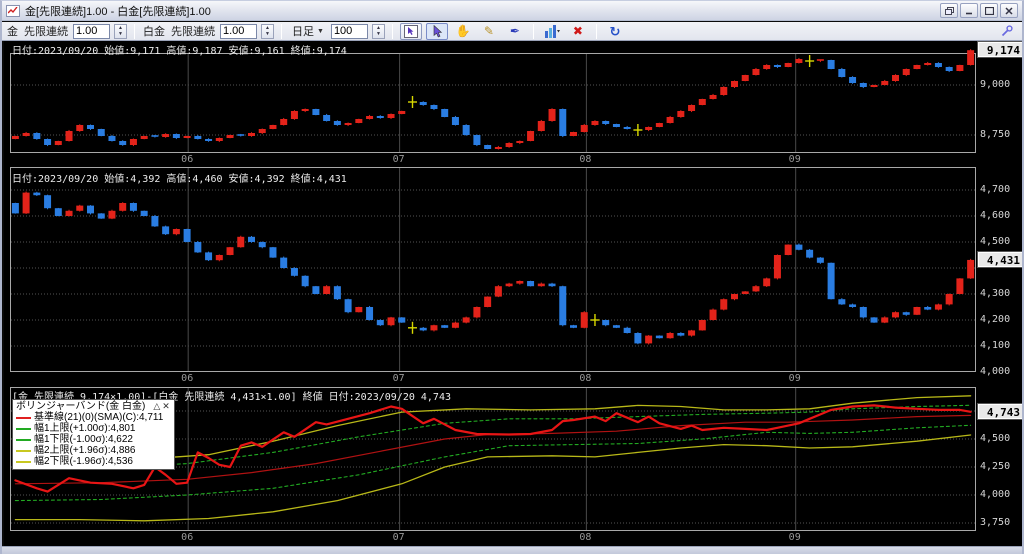  I want to click on spread-x-axis: 06 07 08 09, so click(490, 538).